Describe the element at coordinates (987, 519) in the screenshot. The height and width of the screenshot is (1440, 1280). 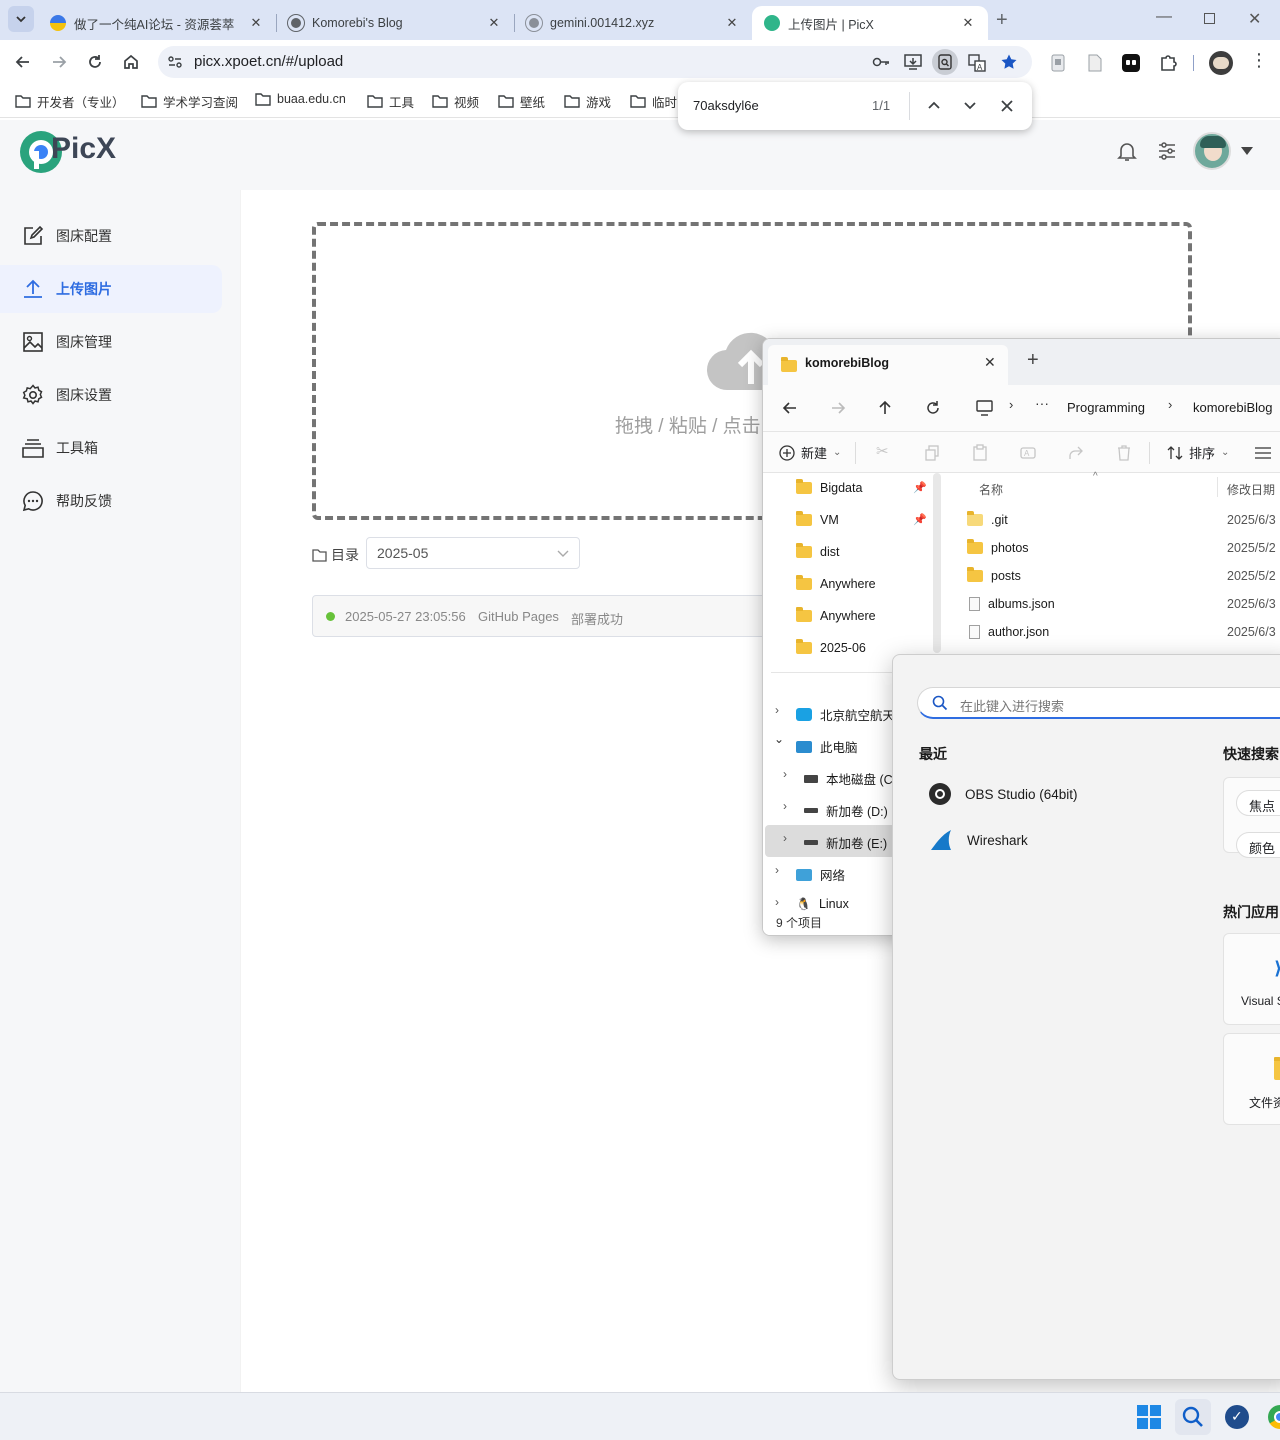
I see `file-row: .git` at that location.